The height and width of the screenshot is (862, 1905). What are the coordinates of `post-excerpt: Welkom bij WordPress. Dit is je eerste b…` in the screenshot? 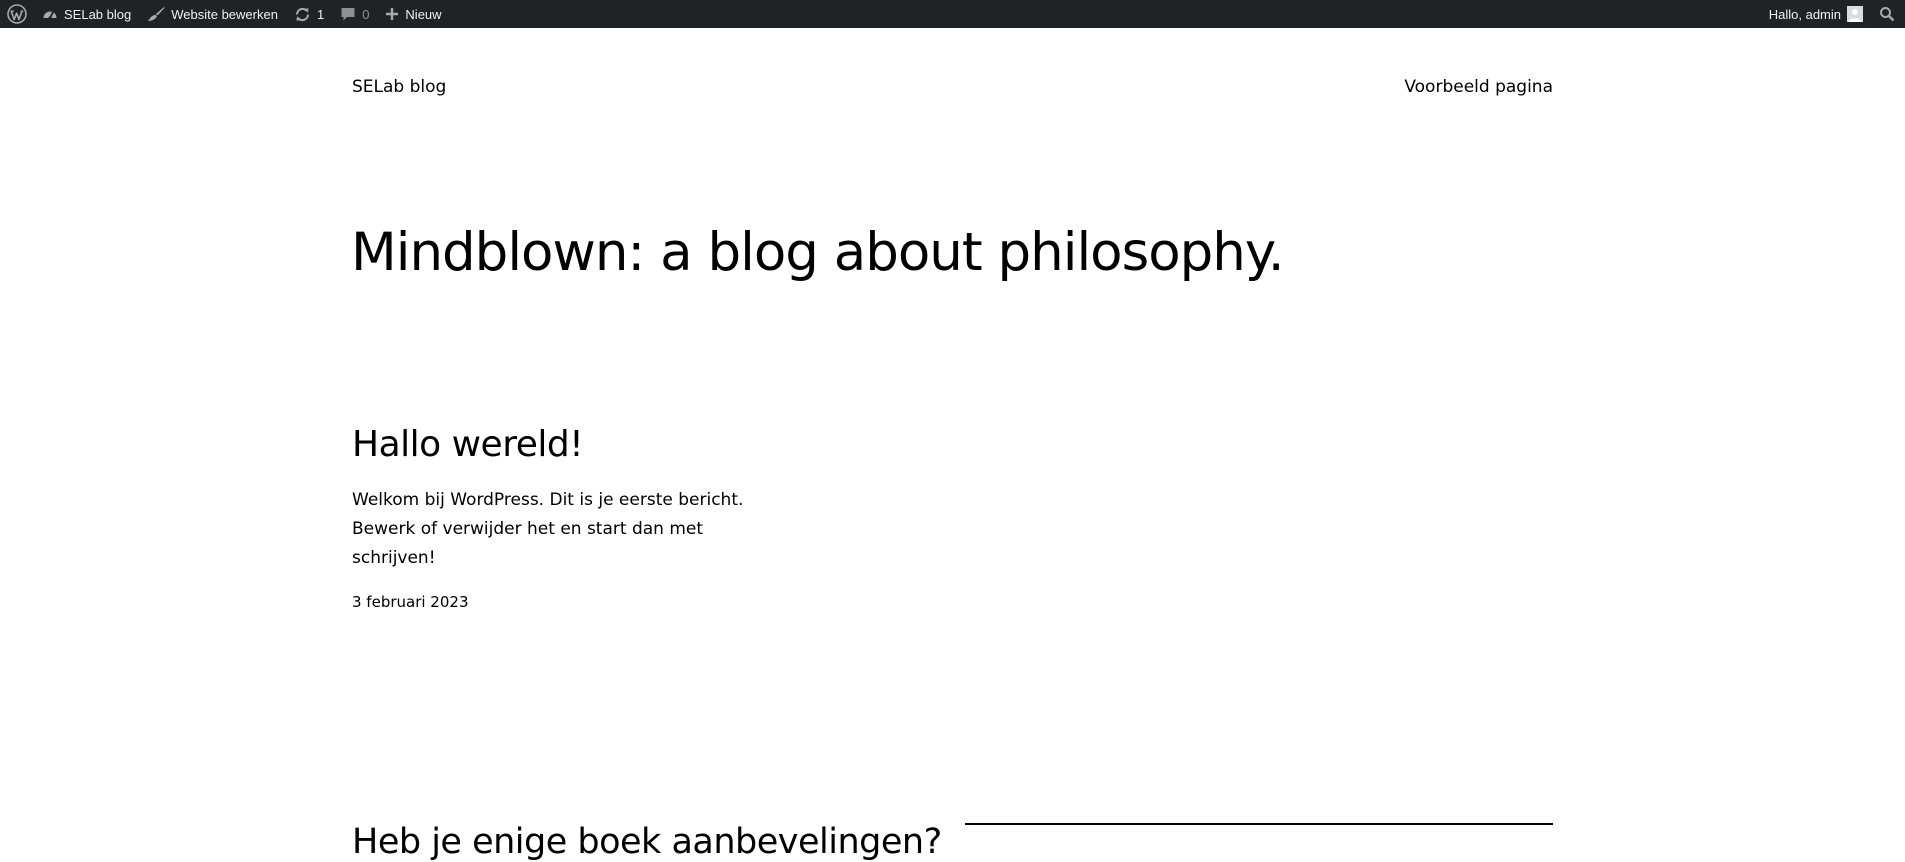 It's located at (548, 529).